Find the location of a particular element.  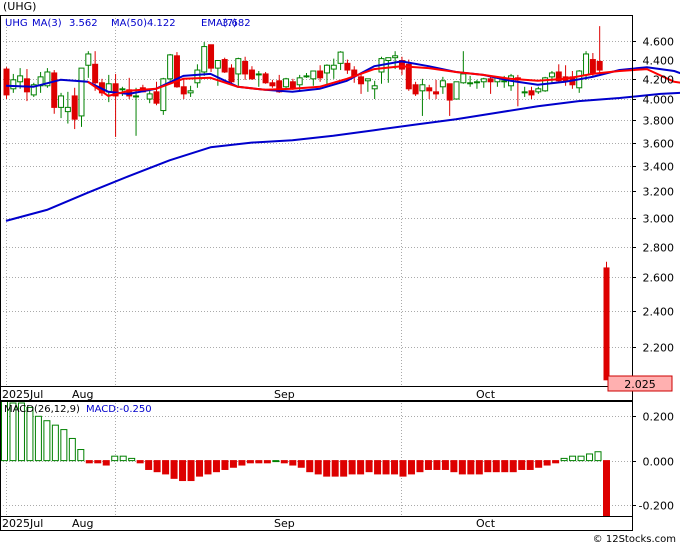

macd-label: MACD(26,12,9) is located at coordinates (42, 409).